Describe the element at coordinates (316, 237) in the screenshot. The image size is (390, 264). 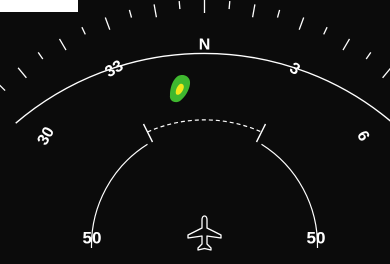
I see `range-label-right: 50` at that location.